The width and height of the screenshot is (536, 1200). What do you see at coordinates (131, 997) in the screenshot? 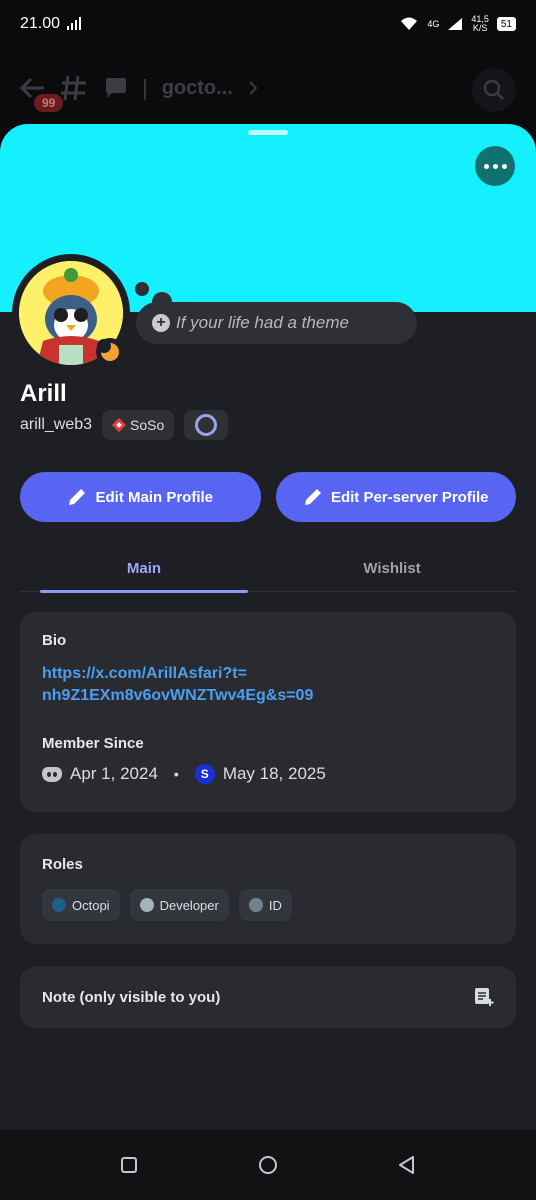
I see `note-label: Note (only visible to you)` at bounding box center [131, 997].